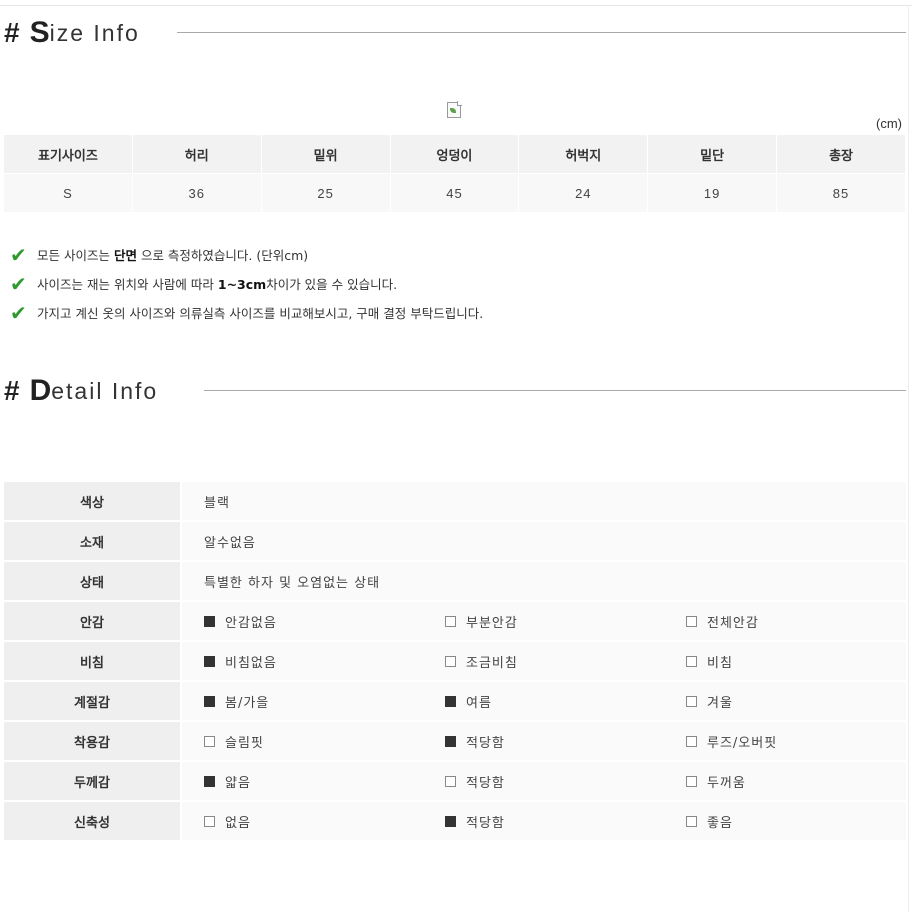 This screenshot has width=912, height=912. I want to click on detail-row-fit: 착용감 슬림핏 적당함 루즈/오버핏, so click(455, 742).